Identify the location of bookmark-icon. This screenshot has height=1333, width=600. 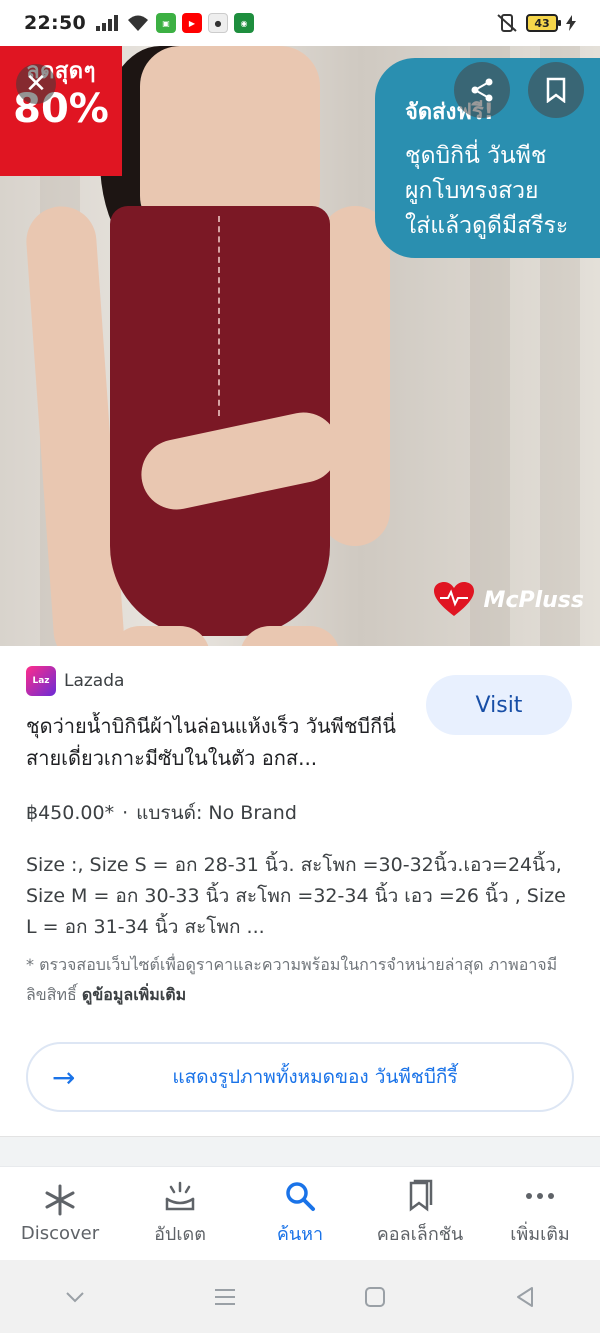
(556, 90).